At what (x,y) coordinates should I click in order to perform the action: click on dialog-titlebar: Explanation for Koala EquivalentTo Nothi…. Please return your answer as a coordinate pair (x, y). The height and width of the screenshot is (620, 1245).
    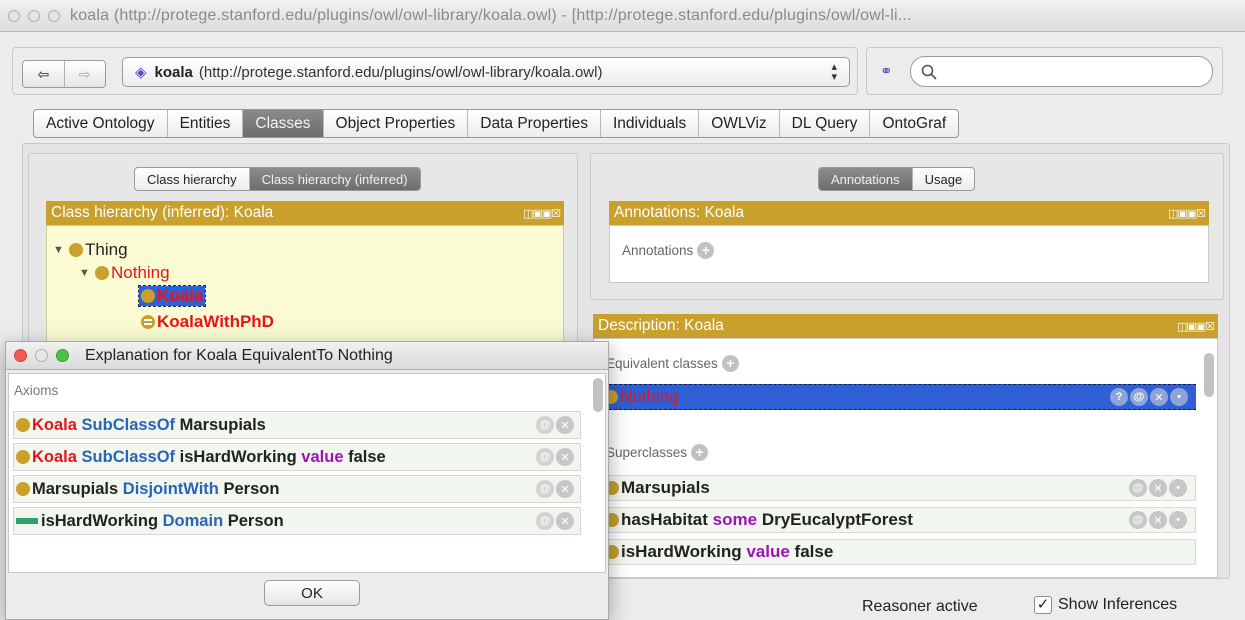
    Looking at the image, I should click on (307, 356).